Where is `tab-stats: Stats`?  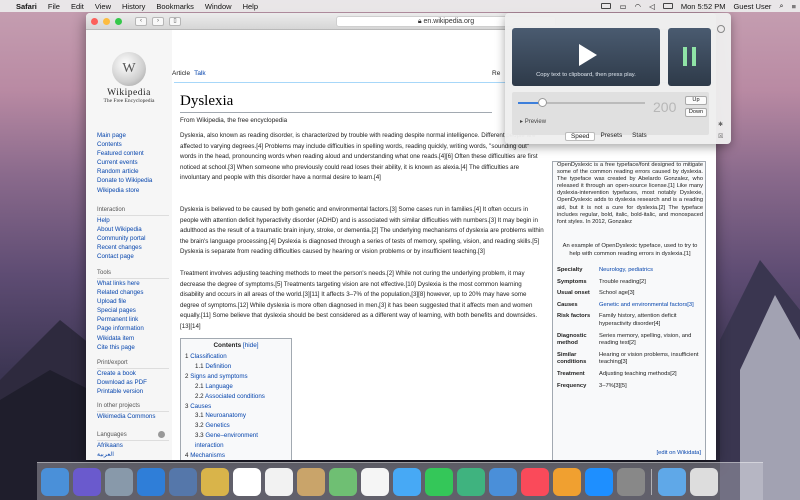
tab-stats: Stats is located at coordinates (639, 136).